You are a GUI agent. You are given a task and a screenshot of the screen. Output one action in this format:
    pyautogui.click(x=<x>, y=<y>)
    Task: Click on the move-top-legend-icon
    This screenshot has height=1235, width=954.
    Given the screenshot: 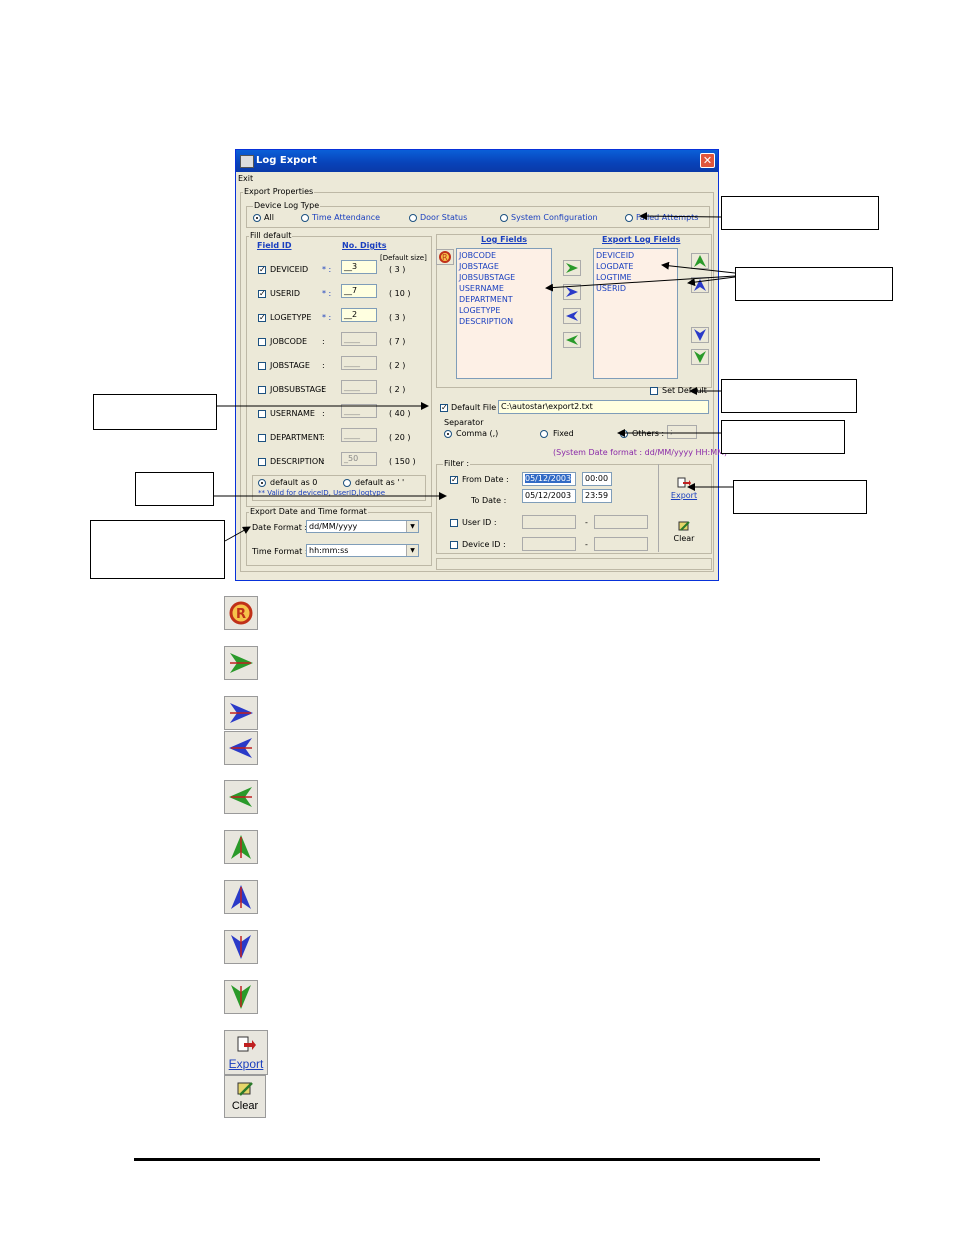 What is the action you would take?
    pyautogui.click(x=241, y=847)
    